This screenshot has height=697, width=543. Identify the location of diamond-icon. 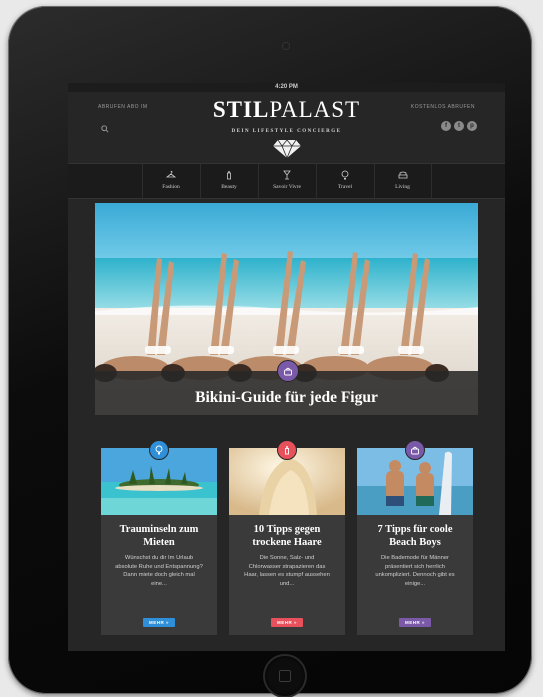
(287, 149).